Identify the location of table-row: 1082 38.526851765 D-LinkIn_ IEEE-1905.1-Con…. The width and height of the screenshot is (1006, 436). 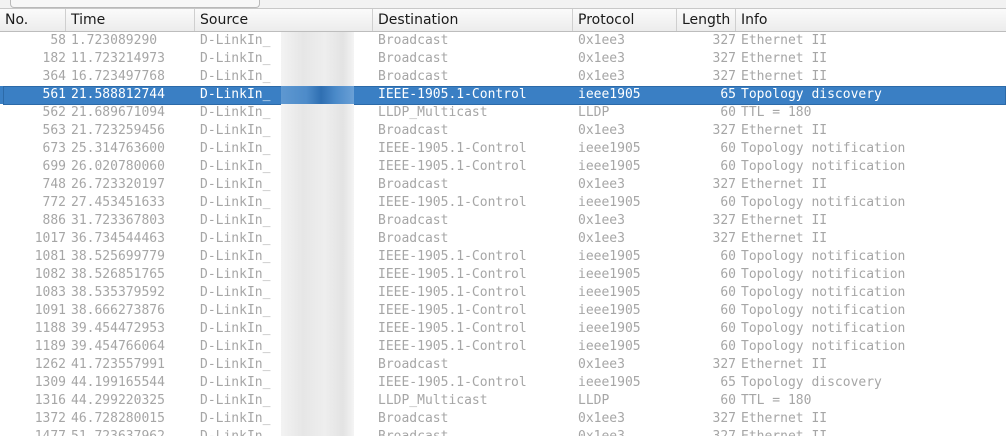
(503, 275).